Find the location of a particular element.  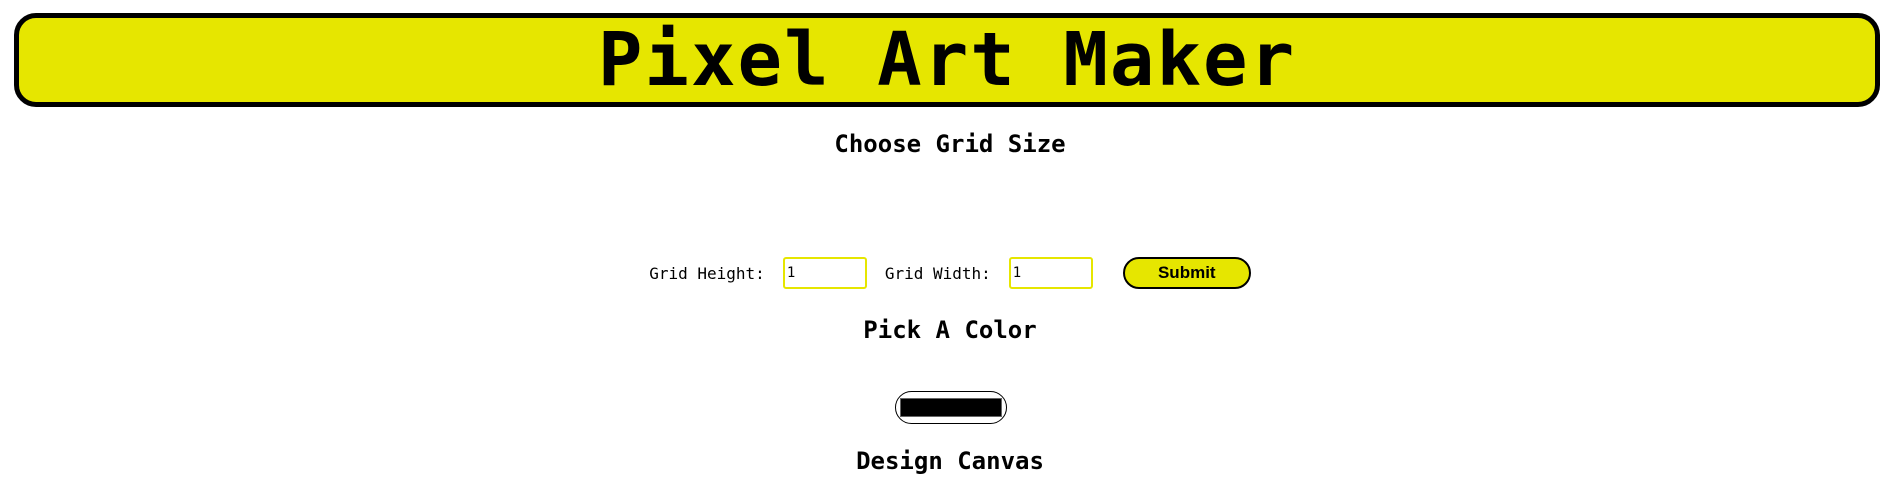

color-swatch is located at coordinates (951, 407).